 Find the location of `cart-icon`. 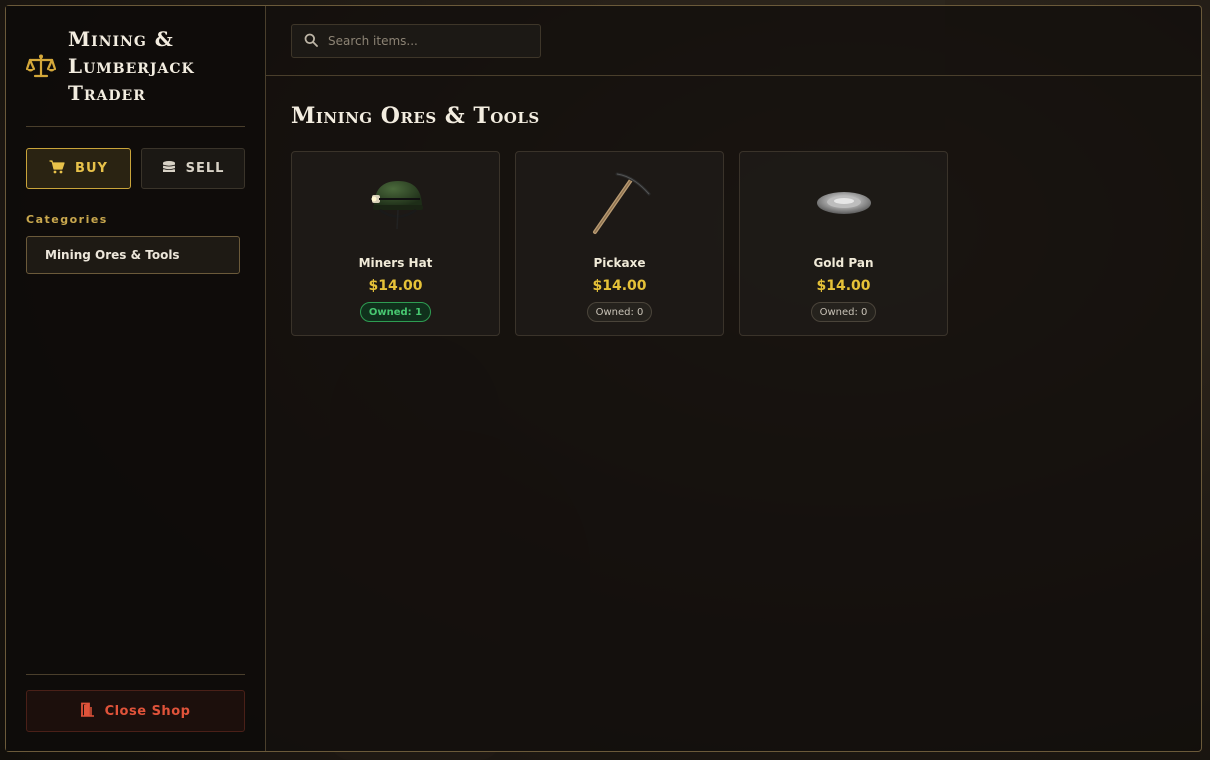

cart-icon is located at coordinates (57, 168).